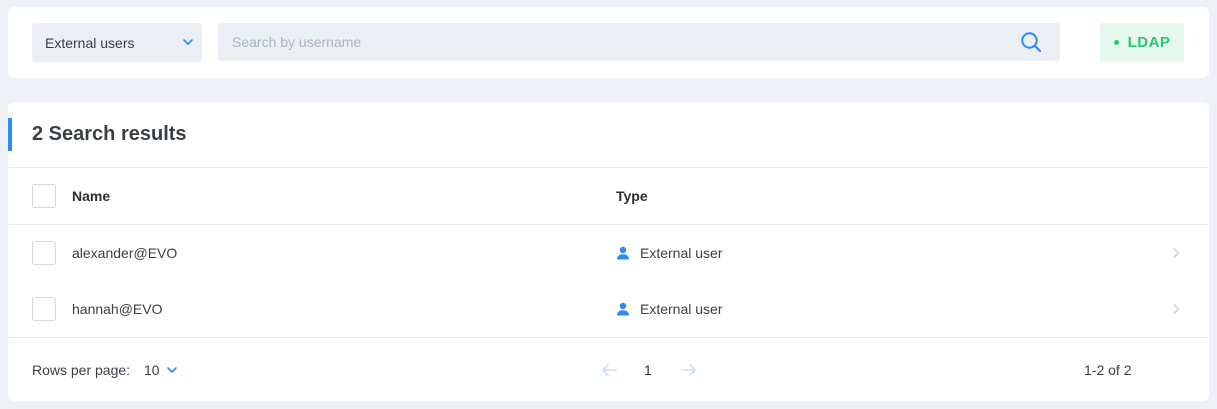 The image size is (1217, 409). I want to click on column-header-type: Type, so click(632, 196).